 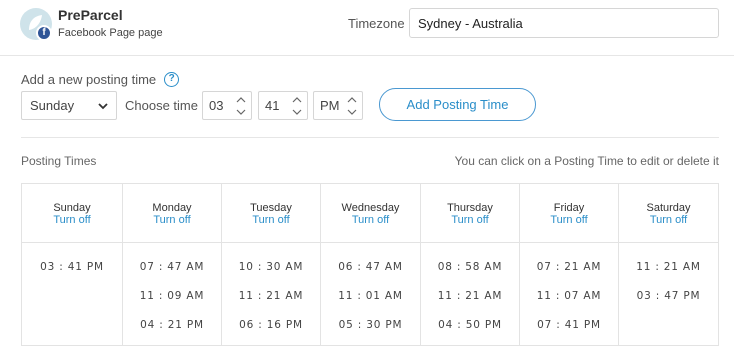 I want to click on day-select: Sunday, so click(x=69, y=105).